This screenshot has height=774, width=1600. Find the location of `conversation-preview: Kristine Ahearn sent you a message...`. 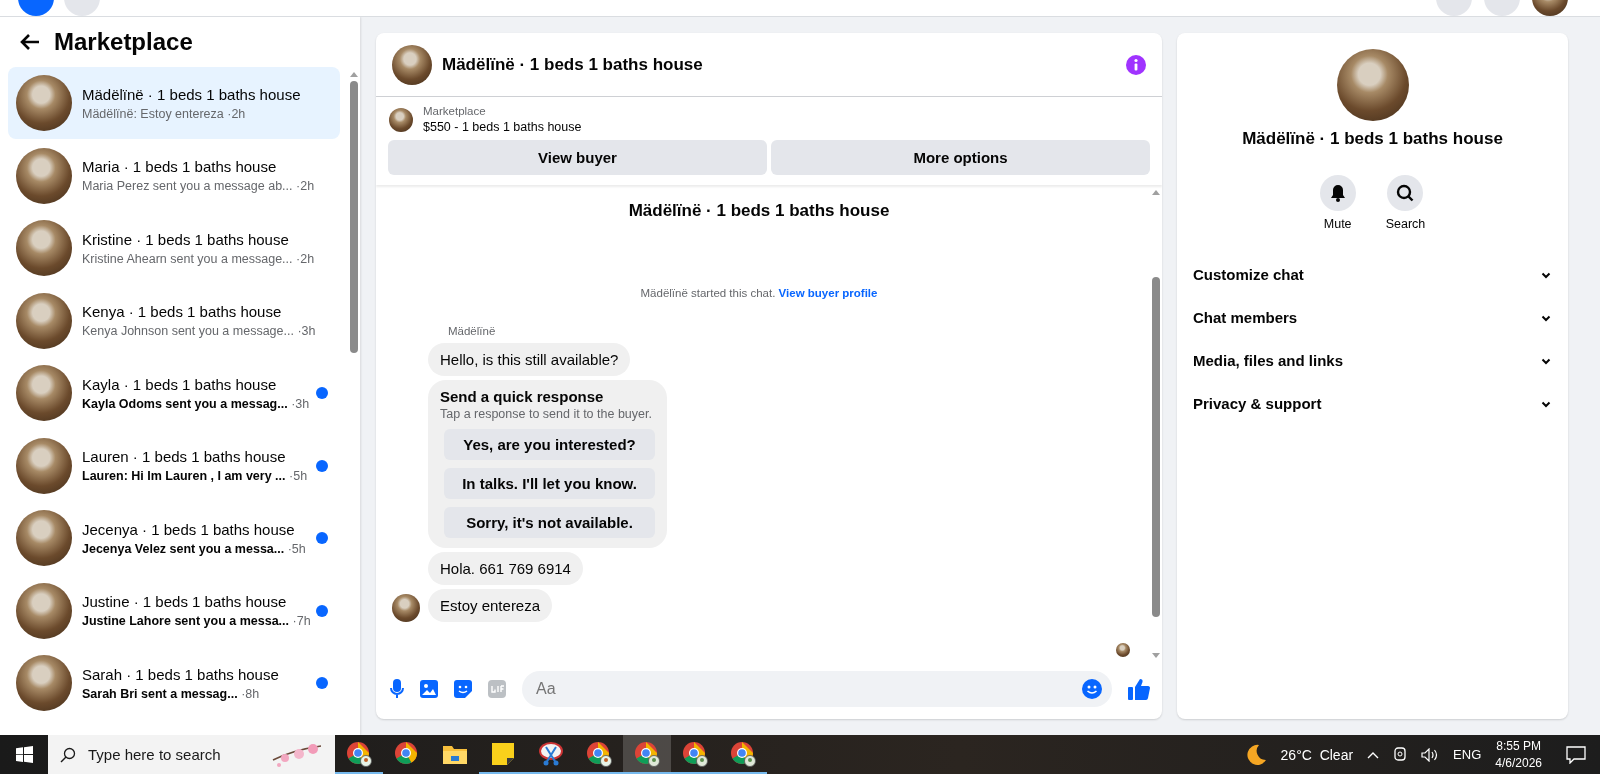

conversation-preview: Kristine Ahearn sent you a message... is located at coordinates (187, 258).